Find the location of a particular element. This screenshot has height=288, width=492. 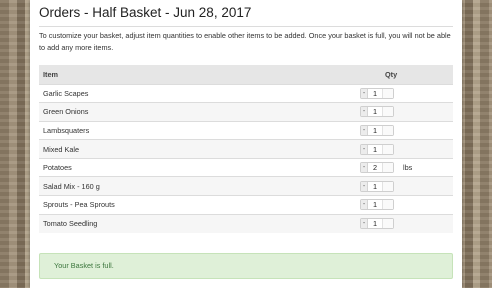

item-name: Sprouts - Pea Sprouts is located at coordinates (197, 205).